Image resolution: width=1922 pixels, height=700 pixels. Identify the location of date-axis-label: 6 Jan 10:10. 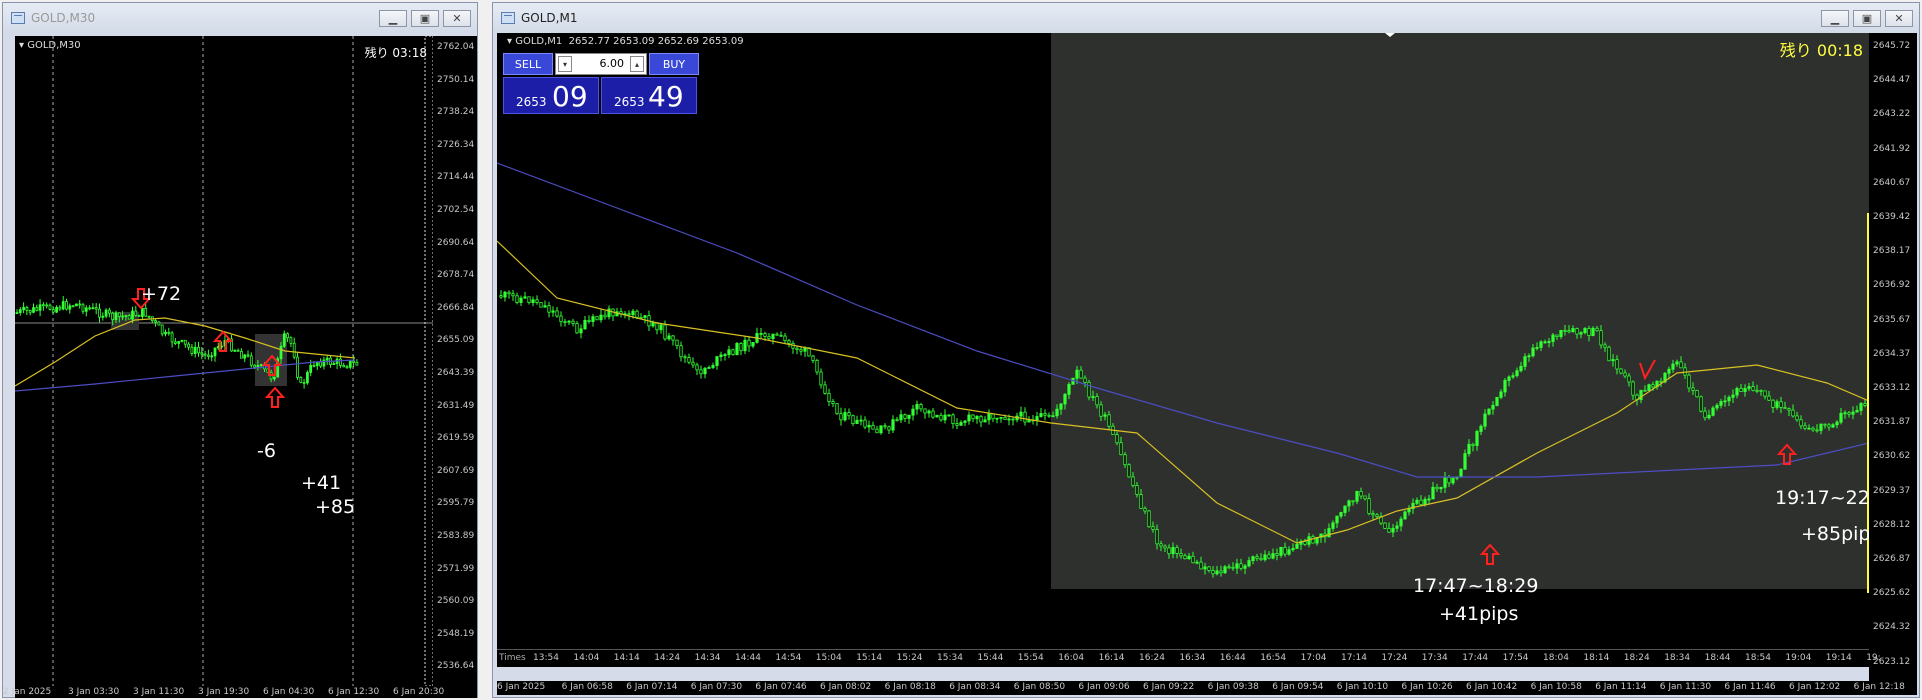
(1362, 687).